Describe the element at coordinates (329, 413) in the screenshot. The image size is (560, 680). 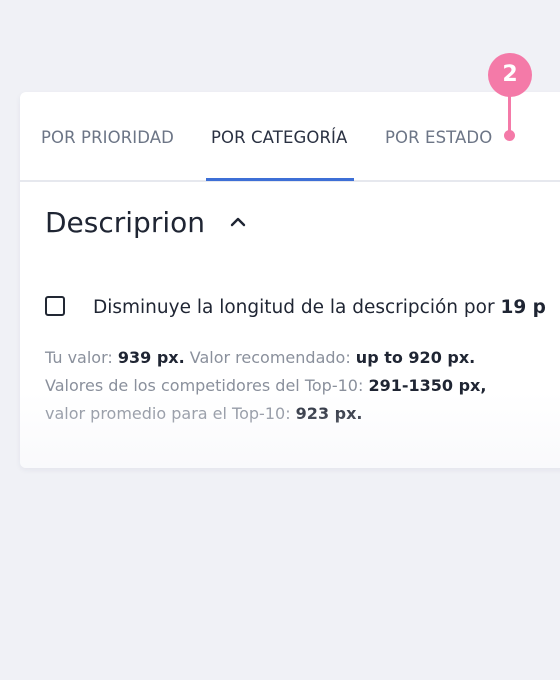
I see `average-value: 923 px.` at that location.